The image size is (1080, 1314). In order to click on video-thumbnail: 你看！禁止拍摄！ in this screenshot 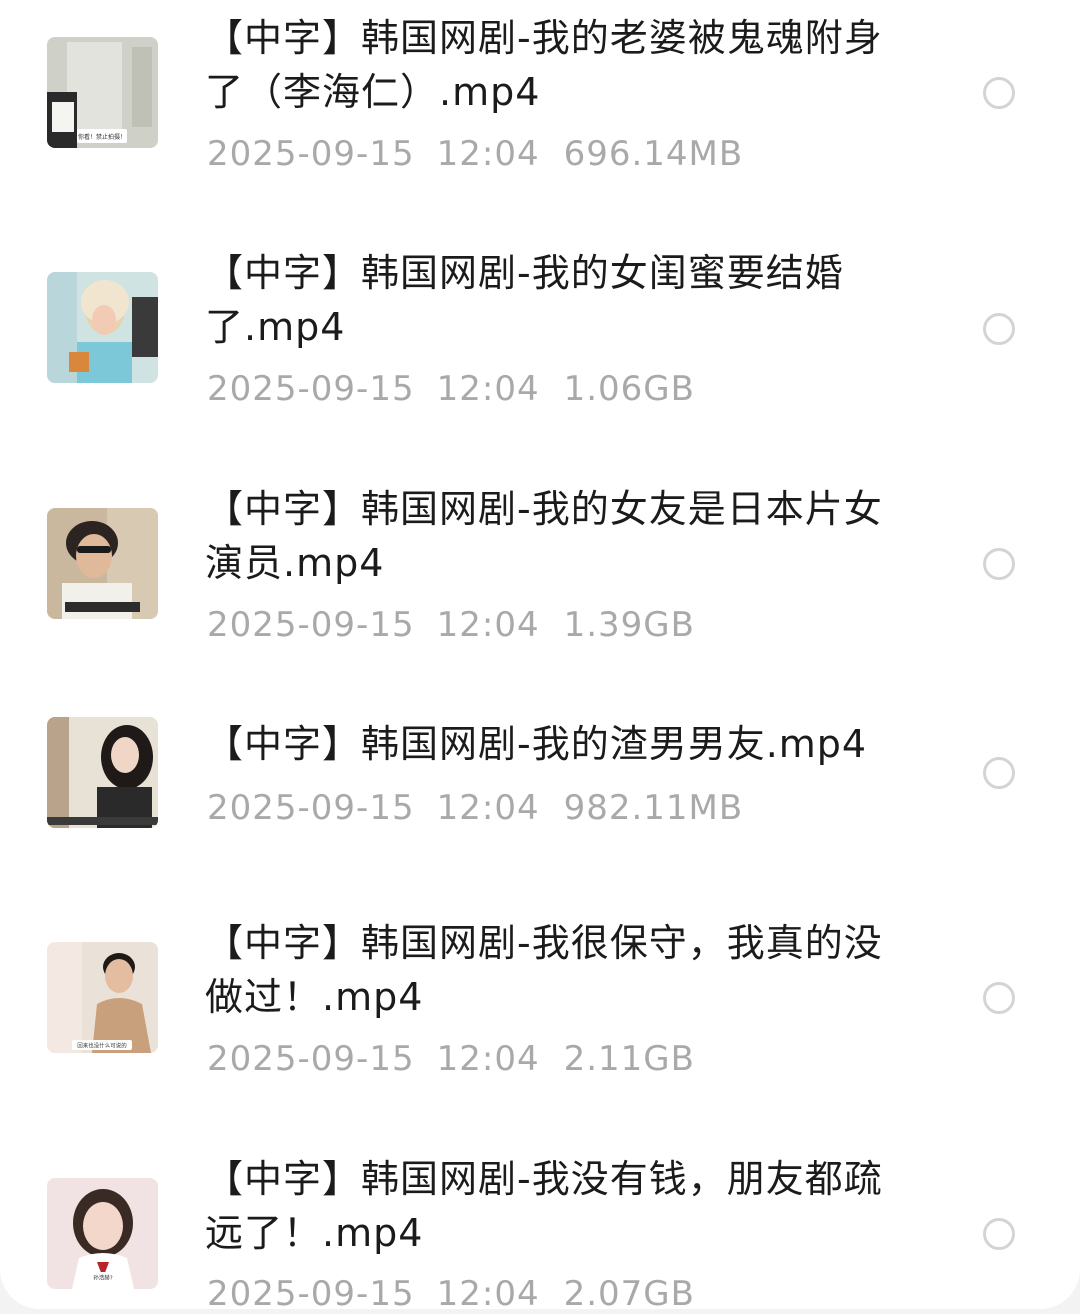, I will do `click(102, 92)`.